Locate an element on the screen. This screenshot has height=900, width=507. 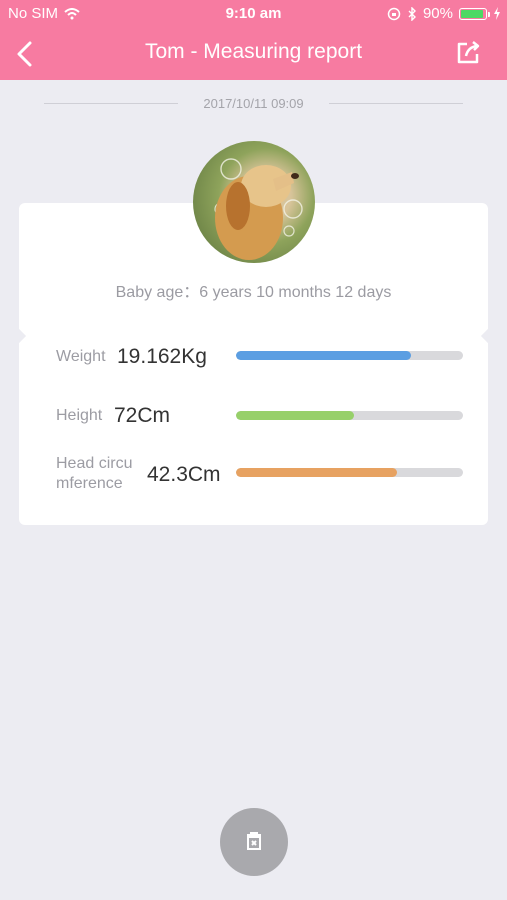
weight-progress-bar is located at coordinates (349, 355).